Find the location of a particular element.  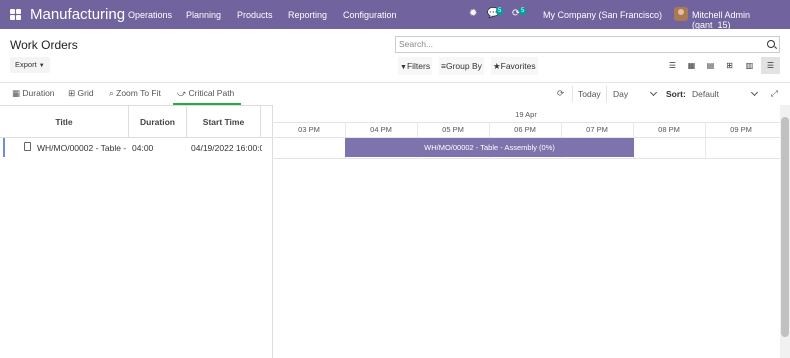

menu-operations: Operations is located at coordinates (150, 15).